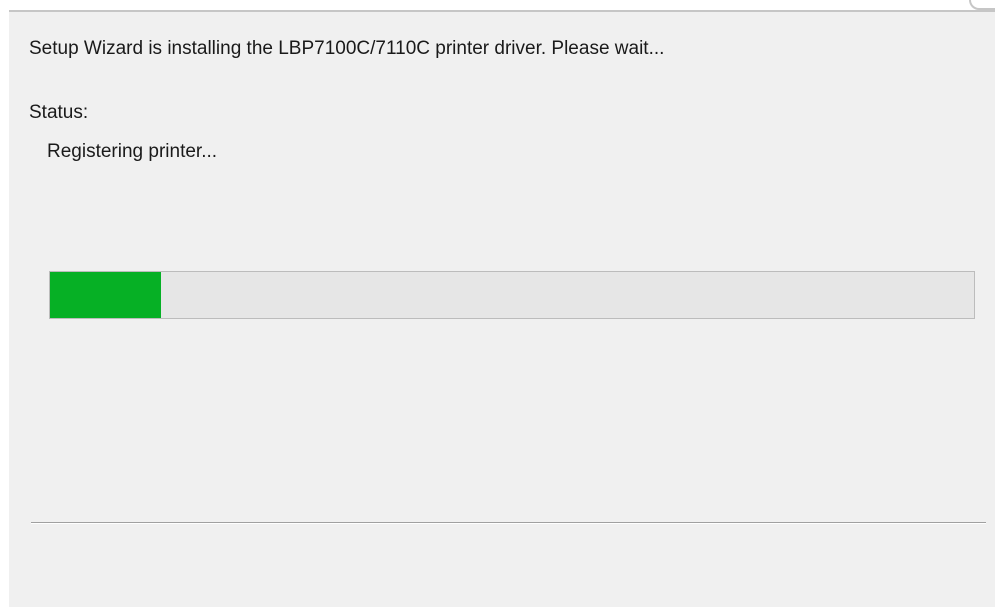 Image resolution: width=995 pixels, height=607 pixels. What do you see at coordinates (105, 295) in the screenshot?
I see `progress-bar-fill` at bounding box center [105, 295].